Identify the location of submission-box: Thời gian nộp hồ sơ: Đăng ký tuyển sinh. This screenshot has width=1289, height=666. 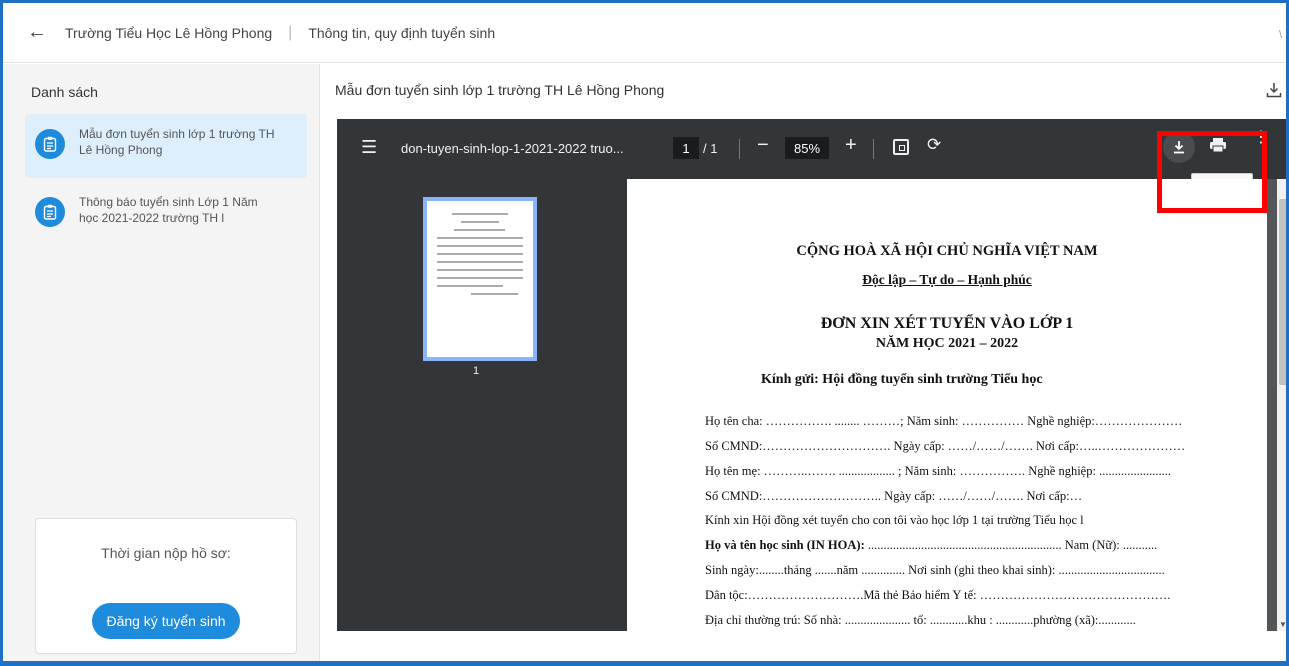
(166, 586).